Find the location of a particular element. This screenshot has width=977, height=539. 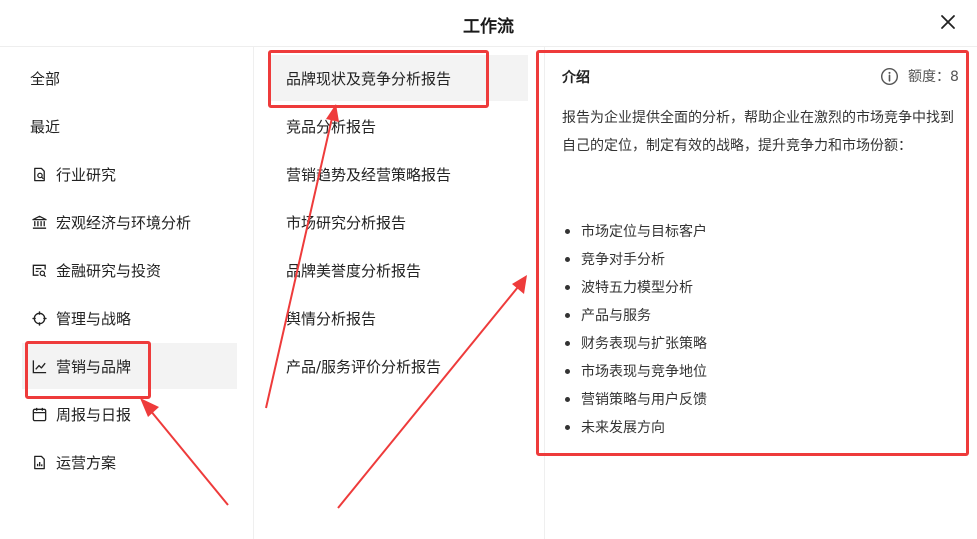

report-item: 营销趋势及经营策略报告 is located at coordinates (399, 174).